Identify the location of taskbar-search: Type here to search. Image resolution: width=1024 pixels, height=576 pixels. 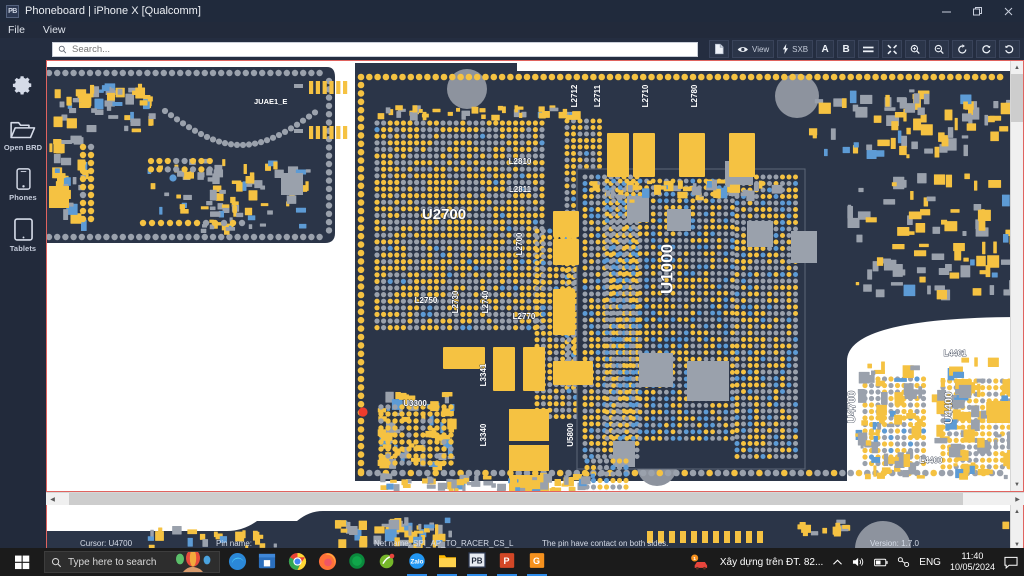
(132, 562).